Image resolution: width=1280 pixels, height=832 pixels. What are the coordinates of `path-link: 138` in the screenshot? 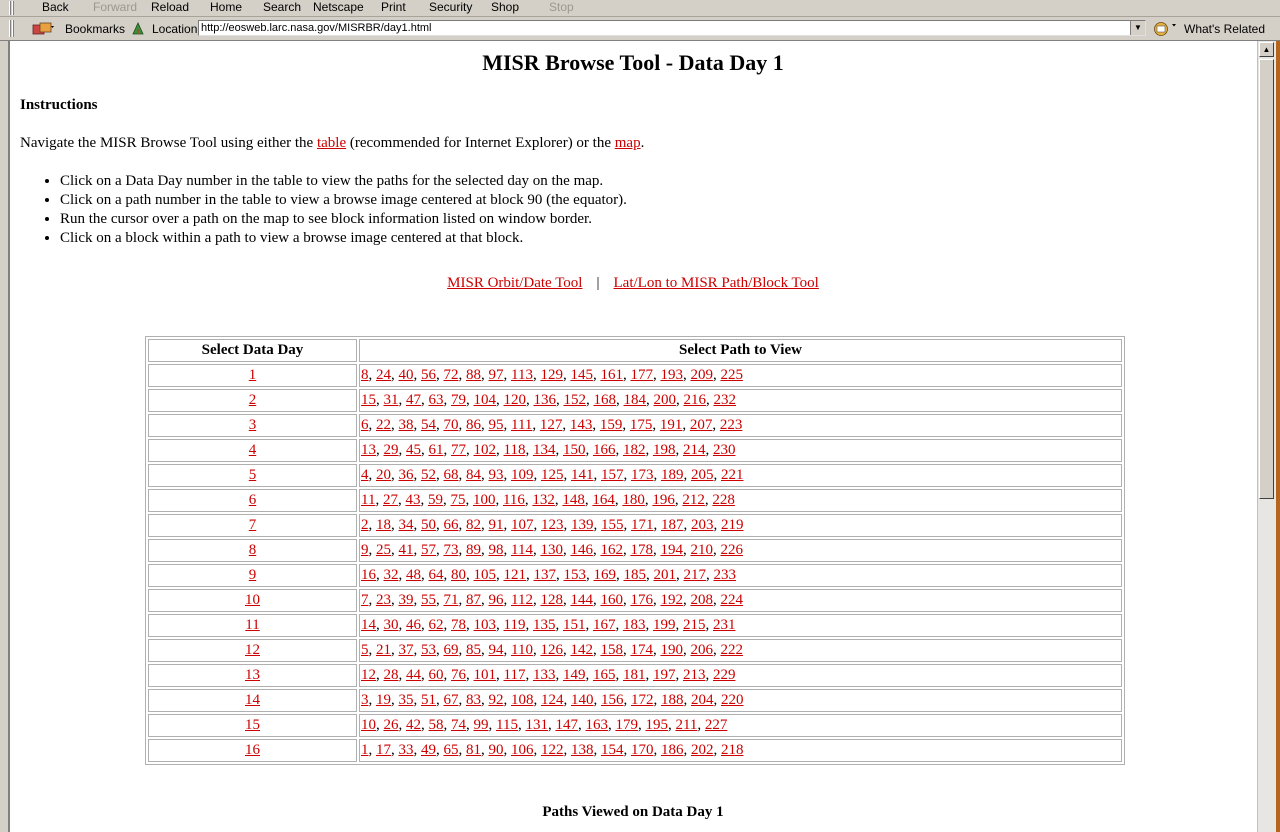 It's located at (582, 750).